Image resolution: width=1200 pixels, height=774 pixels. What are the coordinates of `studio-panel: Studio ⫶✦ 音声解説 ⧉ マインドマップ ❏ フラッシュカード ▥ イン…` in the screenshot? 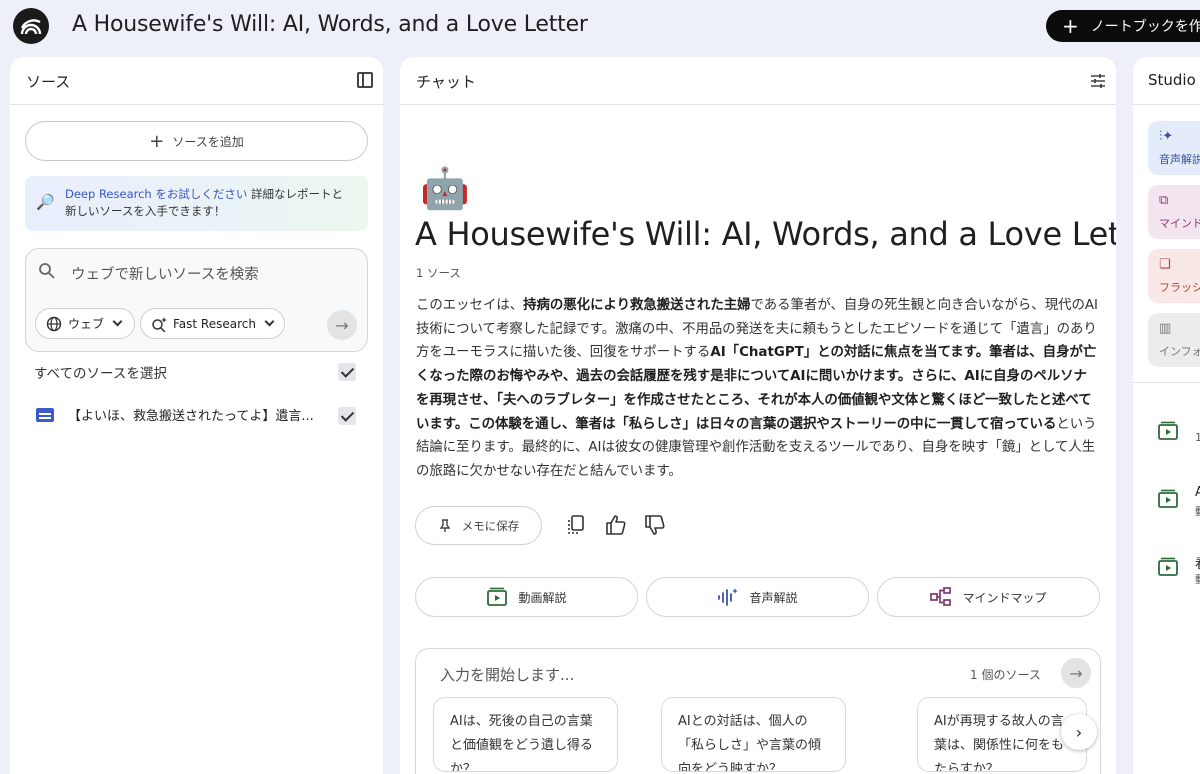 It's located at (1166, 415).